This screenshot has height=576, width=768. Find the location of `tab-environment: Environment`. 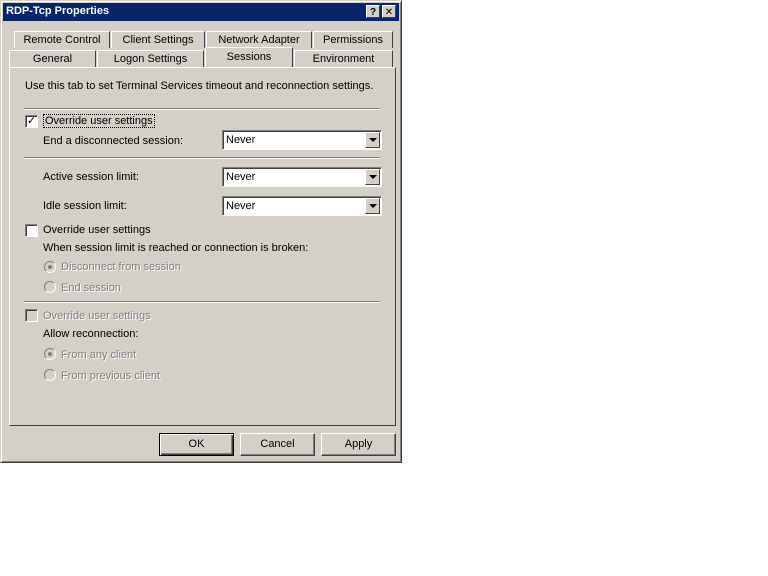

tab-environment: Environment is located at coordinates (343, 58).